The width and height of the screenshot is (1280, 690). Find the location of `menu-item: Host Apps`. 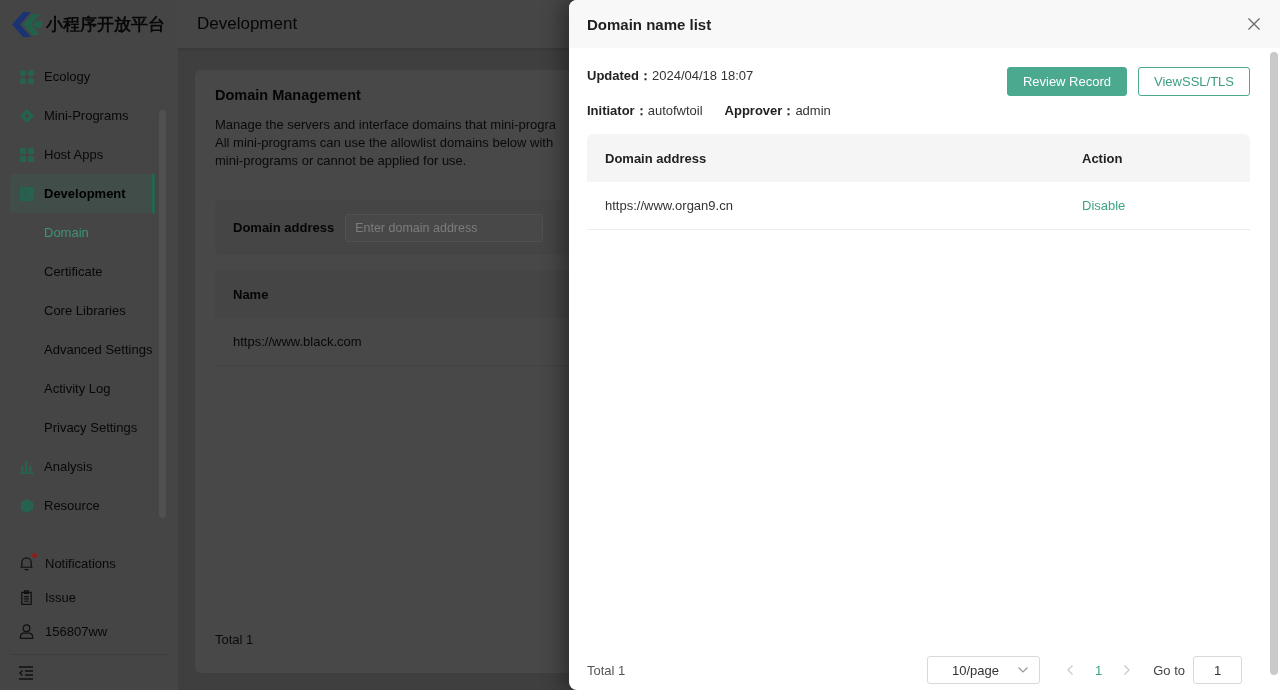

menu-item: Host Apps is located at coordinates (82, 154).